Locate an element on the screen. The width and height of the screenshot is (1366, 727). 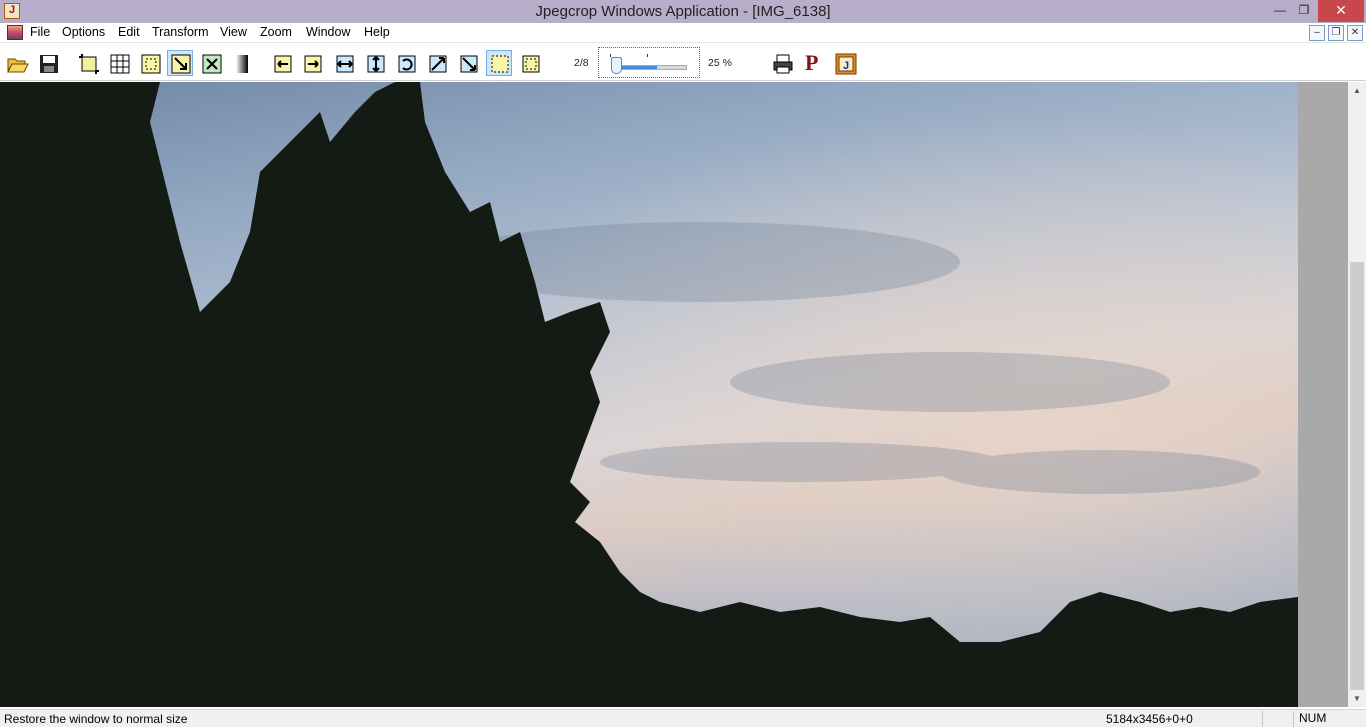
deselect-icon is located at coordinates (531, 64).